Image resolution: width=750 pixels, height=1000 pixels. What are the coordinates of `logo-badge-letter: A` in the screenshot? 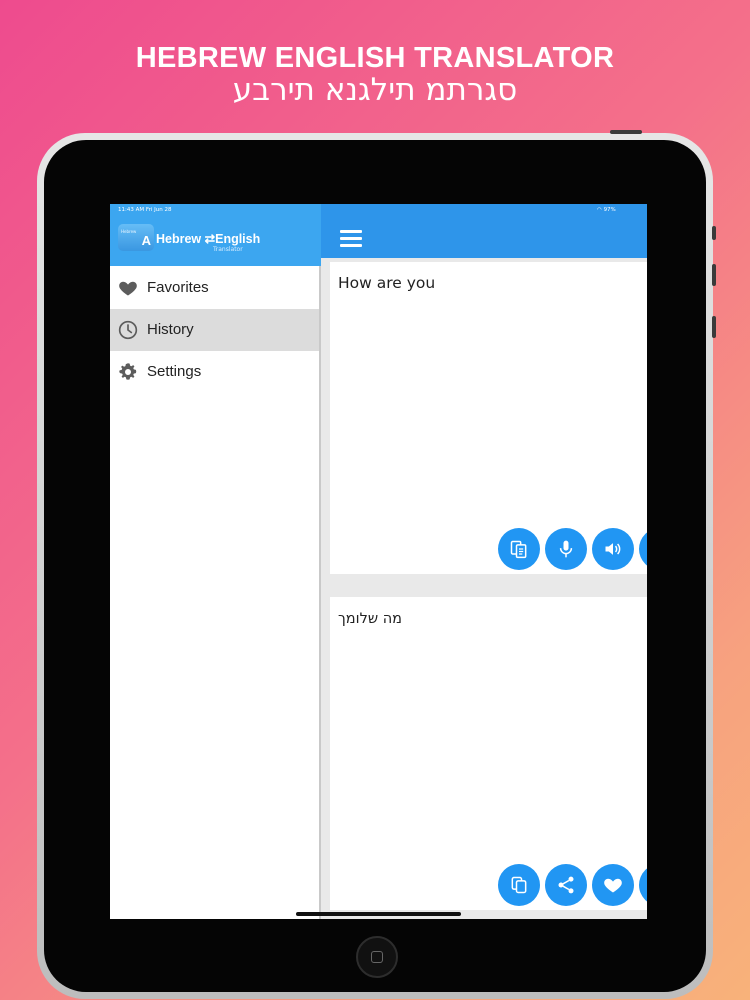 It's located at (146, 240).